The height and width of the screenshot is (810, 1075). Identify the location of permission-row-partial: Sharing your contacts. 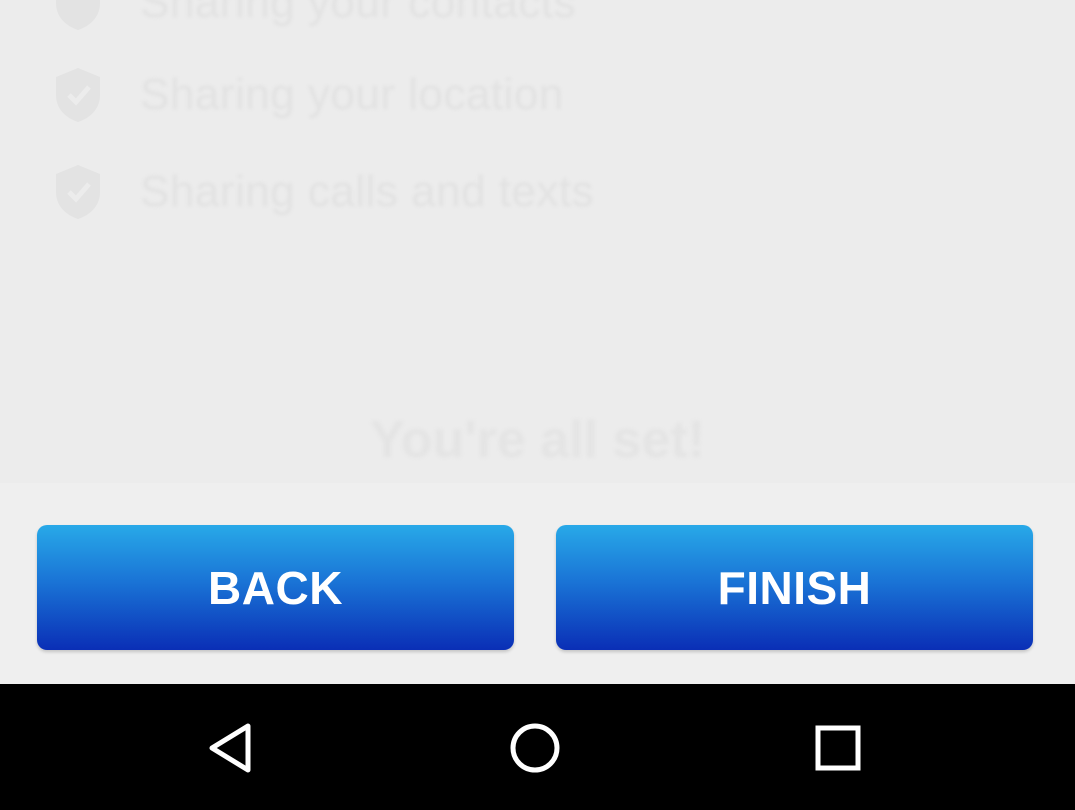
(314, 19).